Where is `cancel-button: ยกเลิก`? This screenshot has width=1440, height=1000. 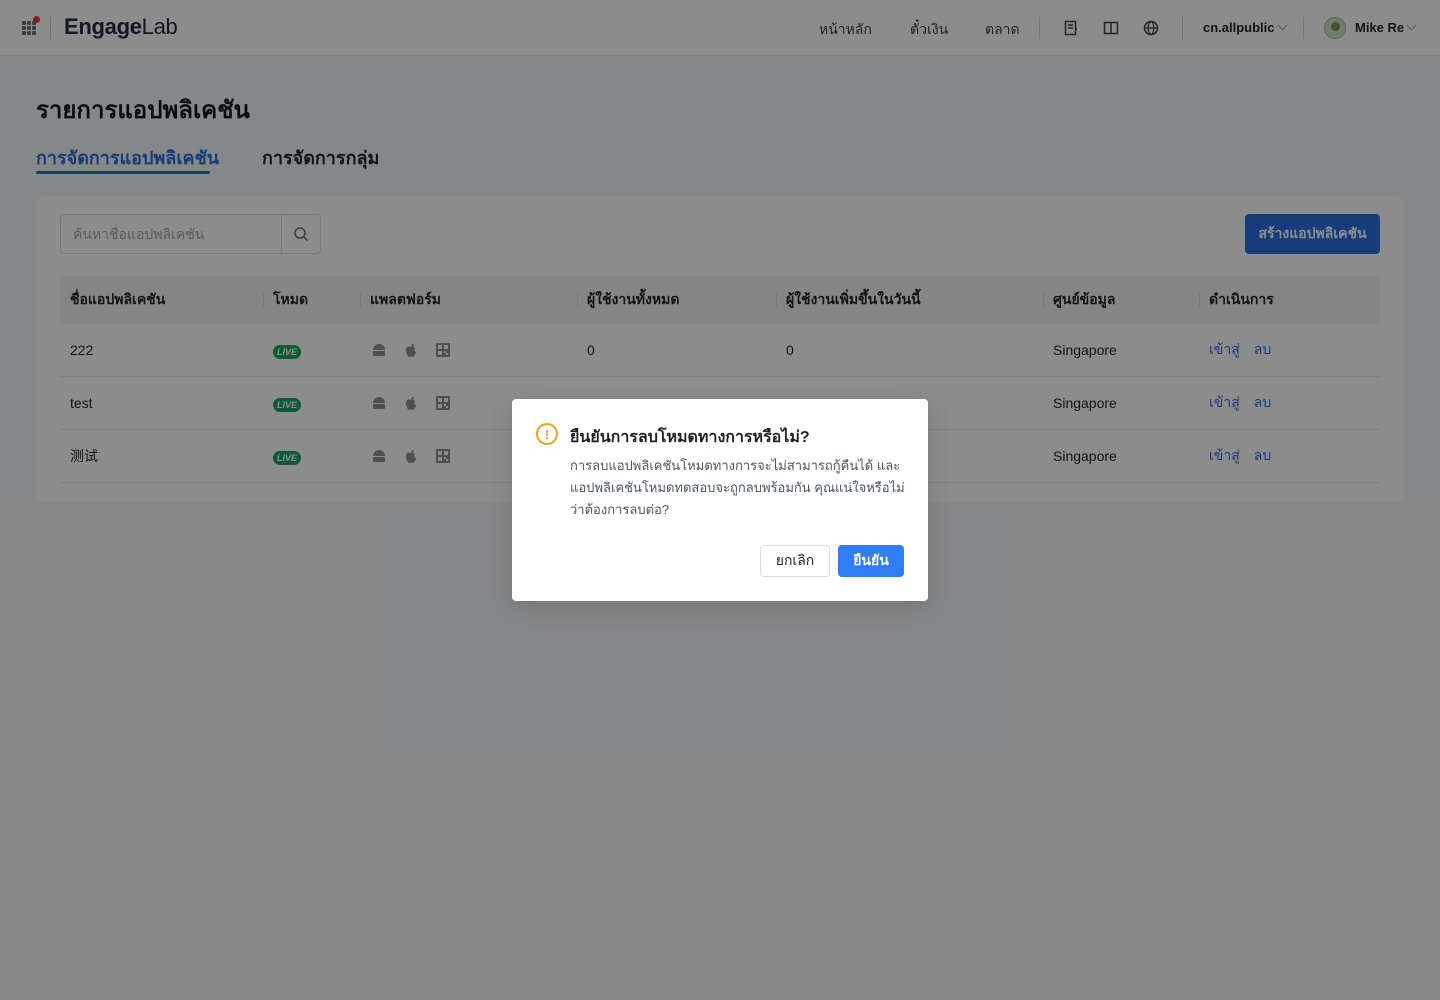
cancel-button: ยกเลิก is located at coordinates (795, 561).